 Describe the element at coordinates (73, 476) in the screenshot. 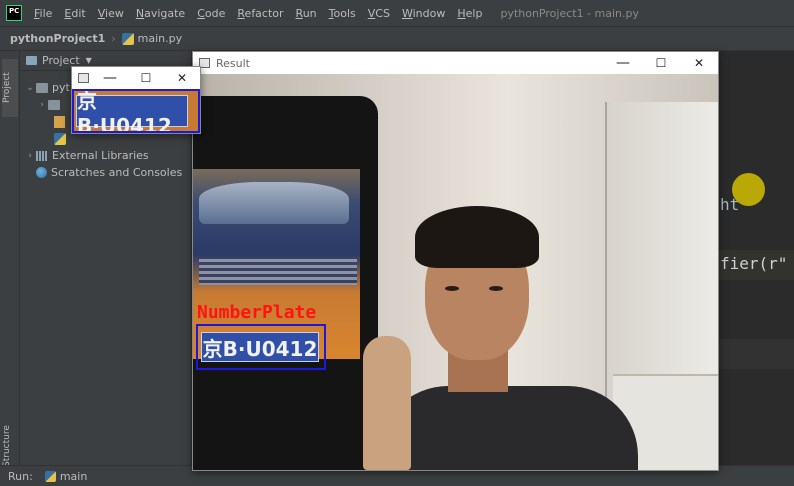

I see `run-tab-label: main` at that location.